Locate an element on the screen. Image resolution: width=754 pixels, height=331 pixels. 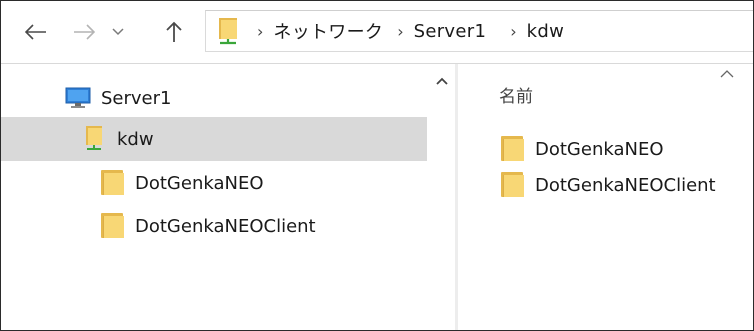
address-bar: › ネットワーク › Server1 › kdw is located at coordinates (479, 31).